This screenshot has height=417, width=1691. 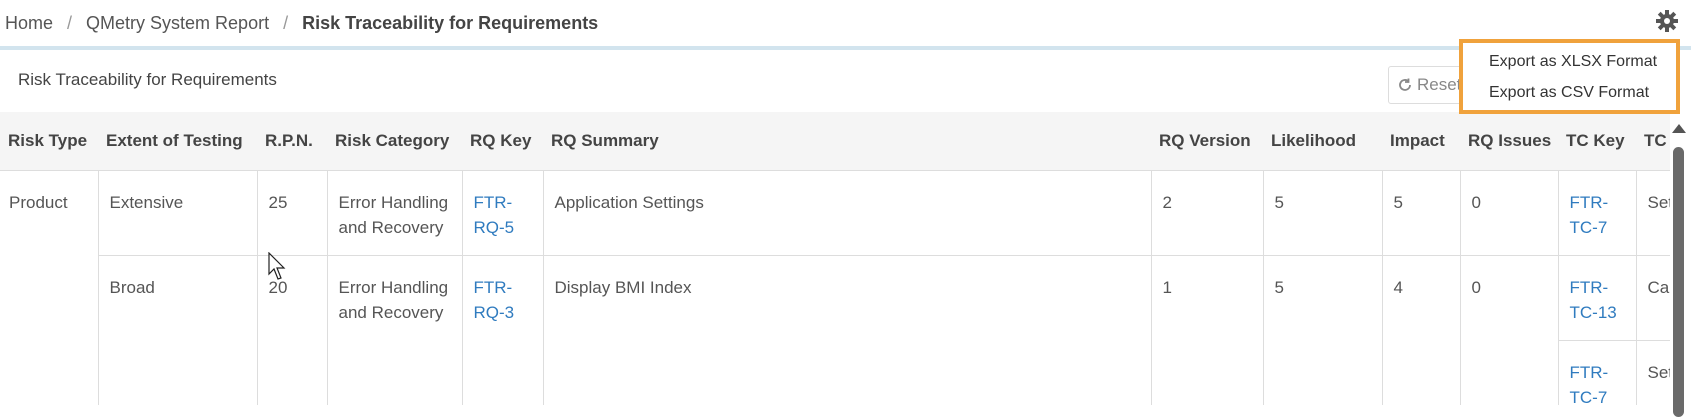 I want to click on tc-key-link: FTR-TC-13, so click(x=1593, y=300).